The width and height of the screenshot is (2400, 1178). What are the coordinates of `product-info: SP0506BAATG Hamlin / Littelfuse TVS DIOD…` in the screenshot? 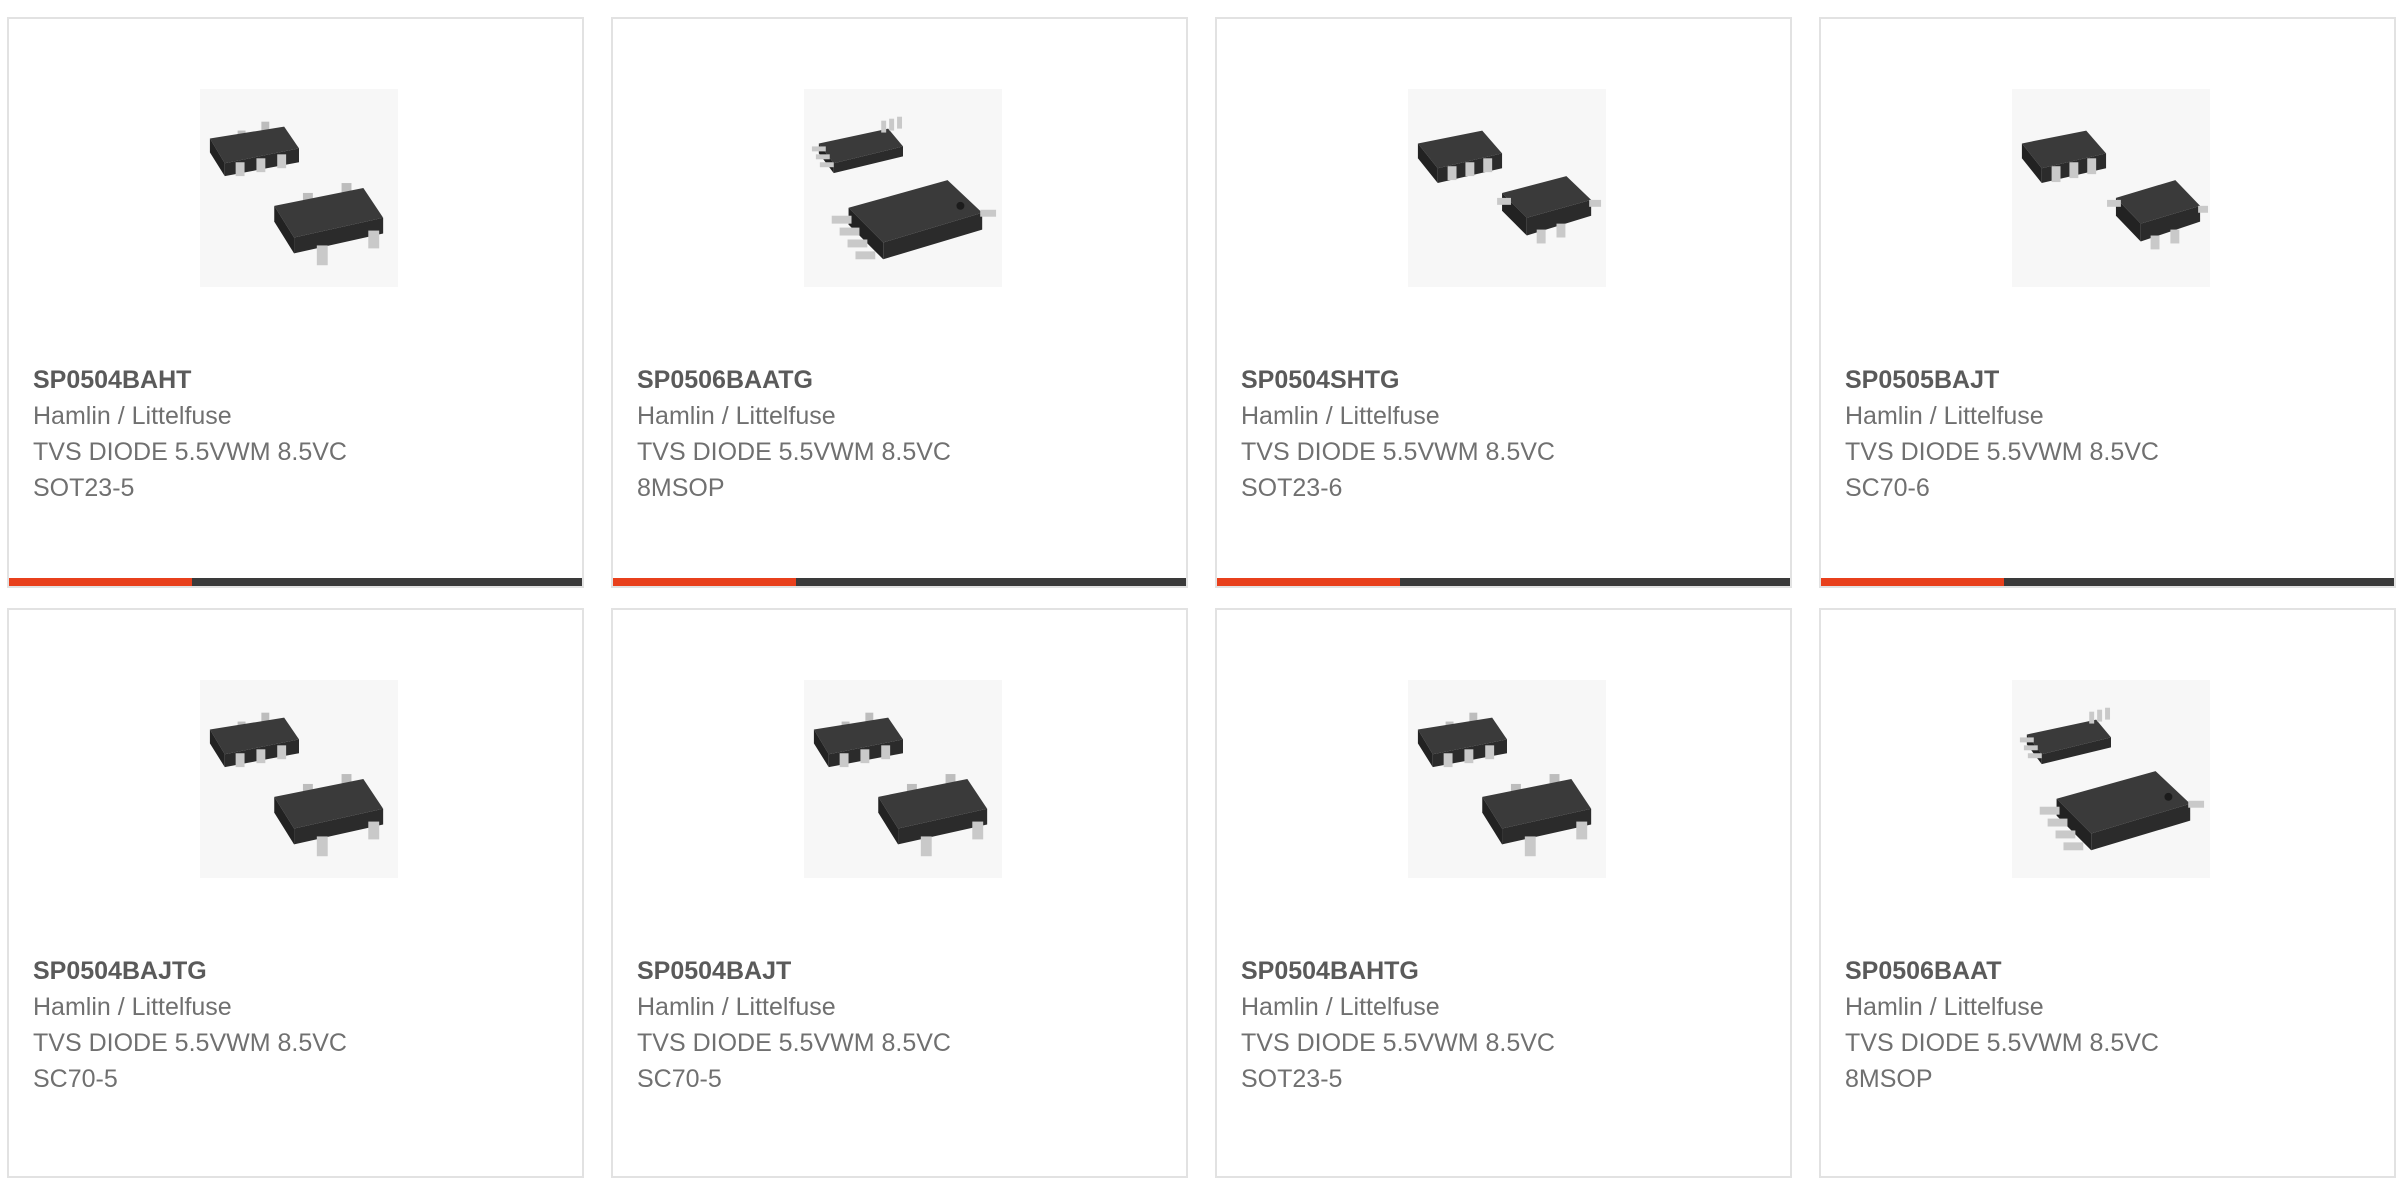 It's located at (901, 434).